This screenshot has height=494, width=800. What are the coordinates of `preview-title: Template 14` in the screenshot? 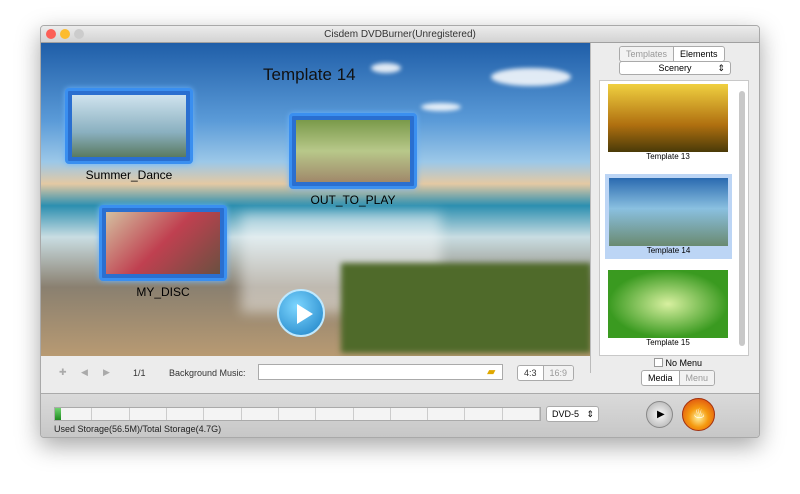 It's located at (309, 74).